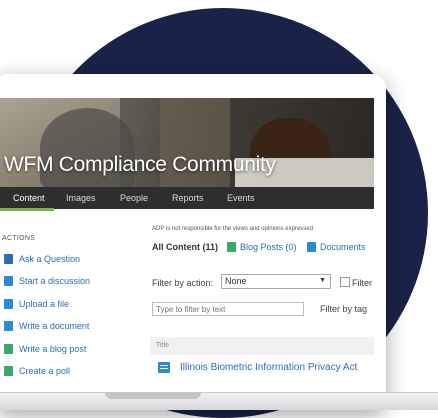 Image resolution: width=438 pixels, height=418 pixels. I want to click on select-value: None, so click(236, 281).